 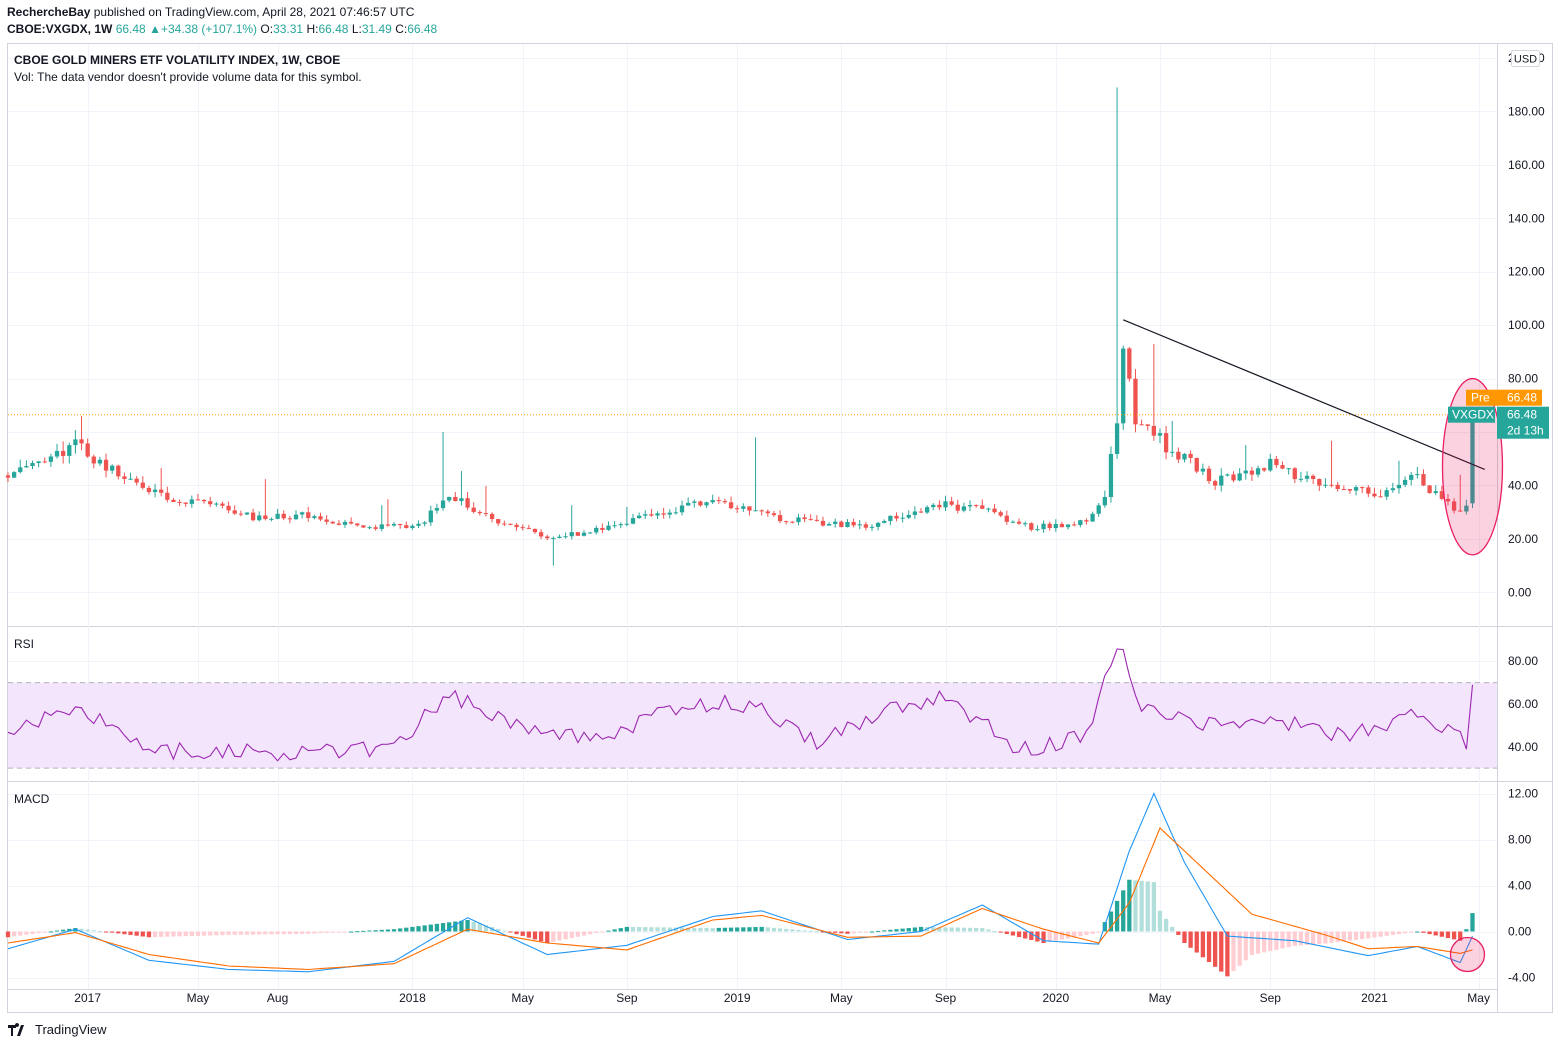 I want to click on downtrend-line, so click(x=1303, y=394).